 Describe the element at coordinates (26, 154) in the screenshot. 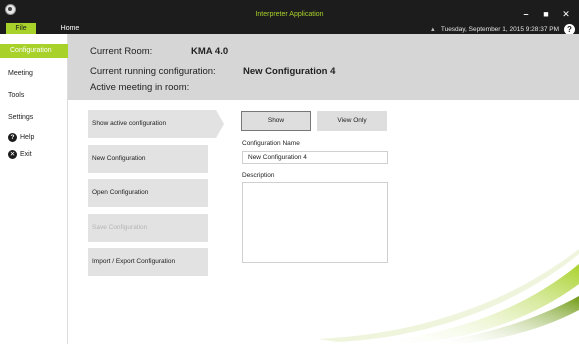

I see `sidebar-exit-label: Exit` at that location.